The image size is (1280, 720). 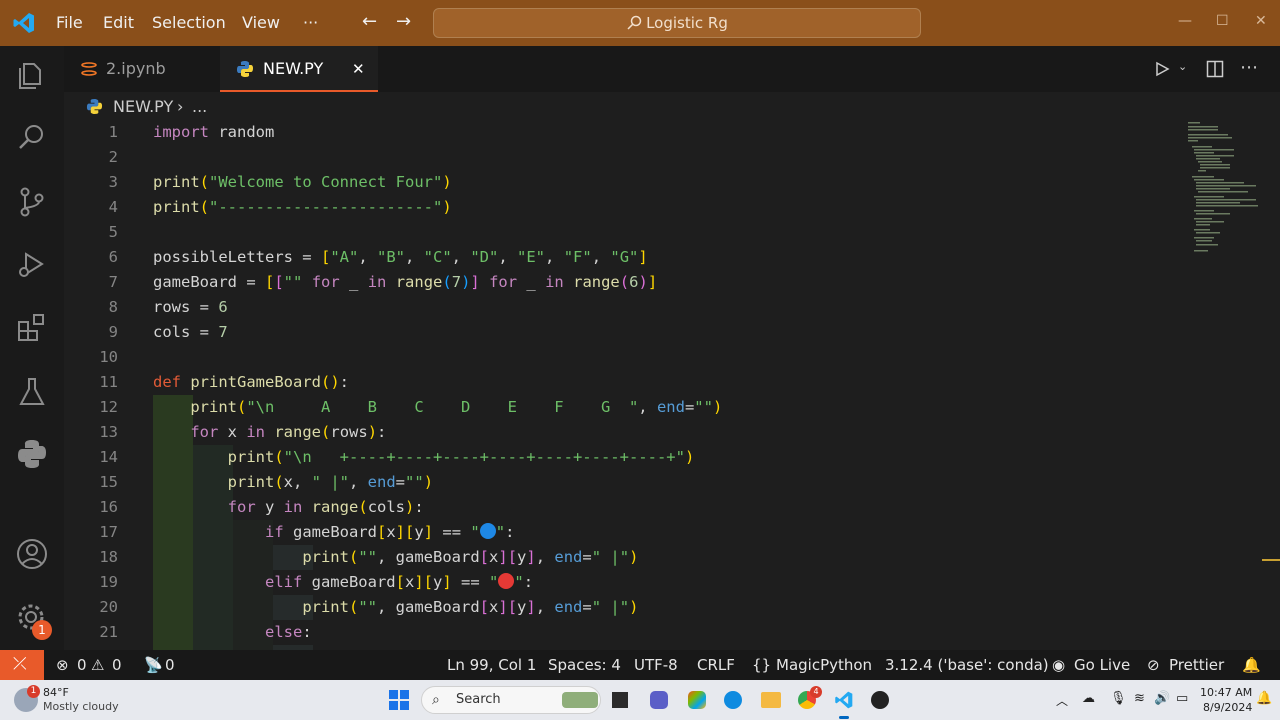 What do you see at coordinates (1215, 69) in the screenshot?
I see `split-editor-icon` at bounding box center [1215, 69].